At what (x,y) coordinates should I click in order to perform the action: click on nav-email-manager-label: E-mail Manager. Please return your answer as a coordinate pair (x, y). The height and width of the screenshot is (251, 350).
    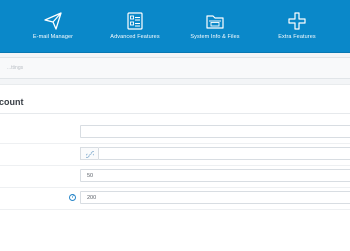
    Looking at the image, I should click on (53, 37).